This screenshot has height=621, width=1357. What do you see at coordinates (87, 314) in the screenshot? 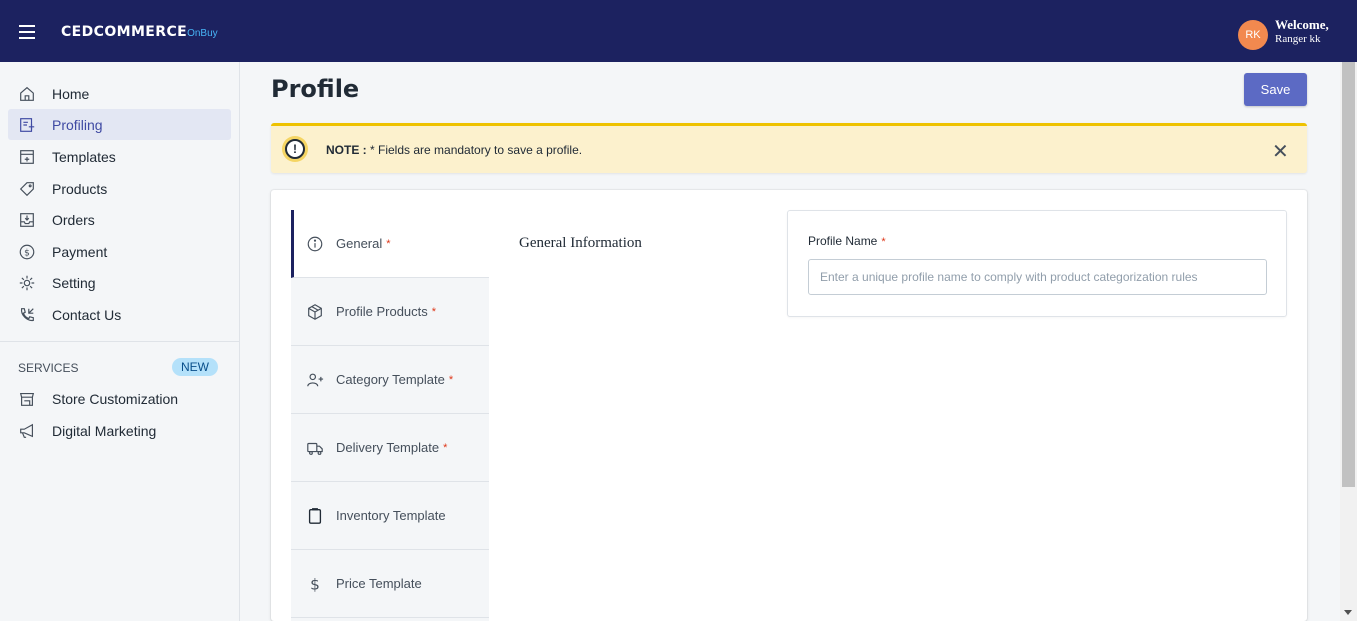
I see `sidebar-item-label: Contact Us` at bounding box center [87, 314].